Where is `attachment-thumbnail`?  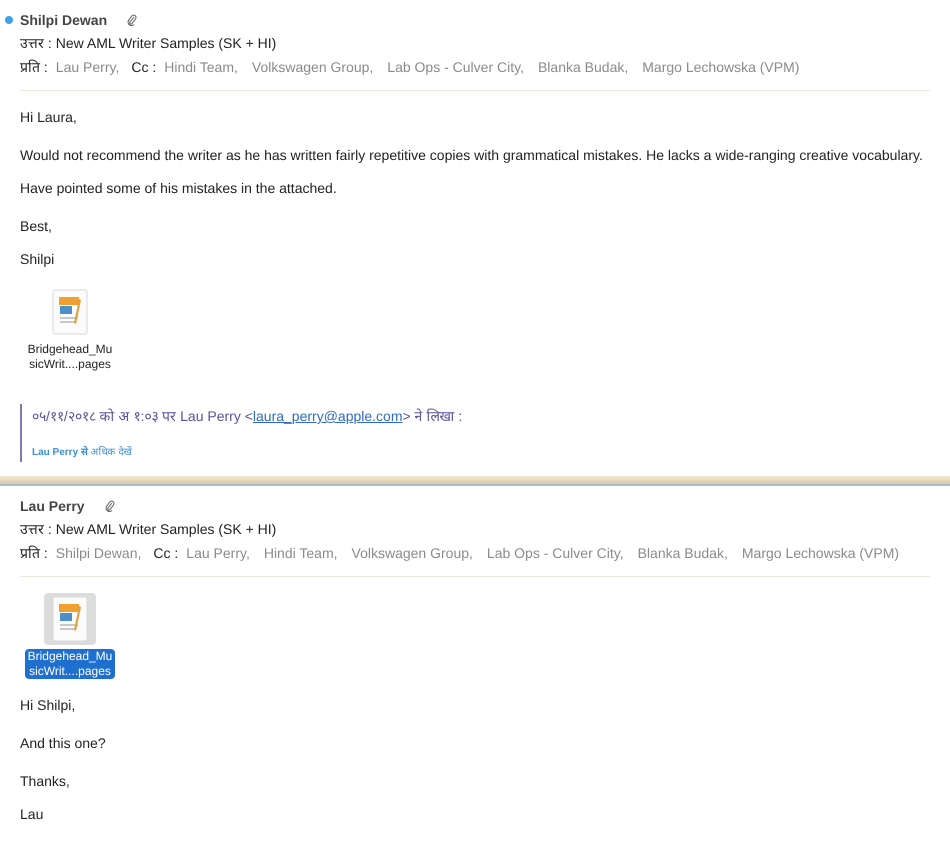 attachment-thumbnail is located at coordinates (70, 619).